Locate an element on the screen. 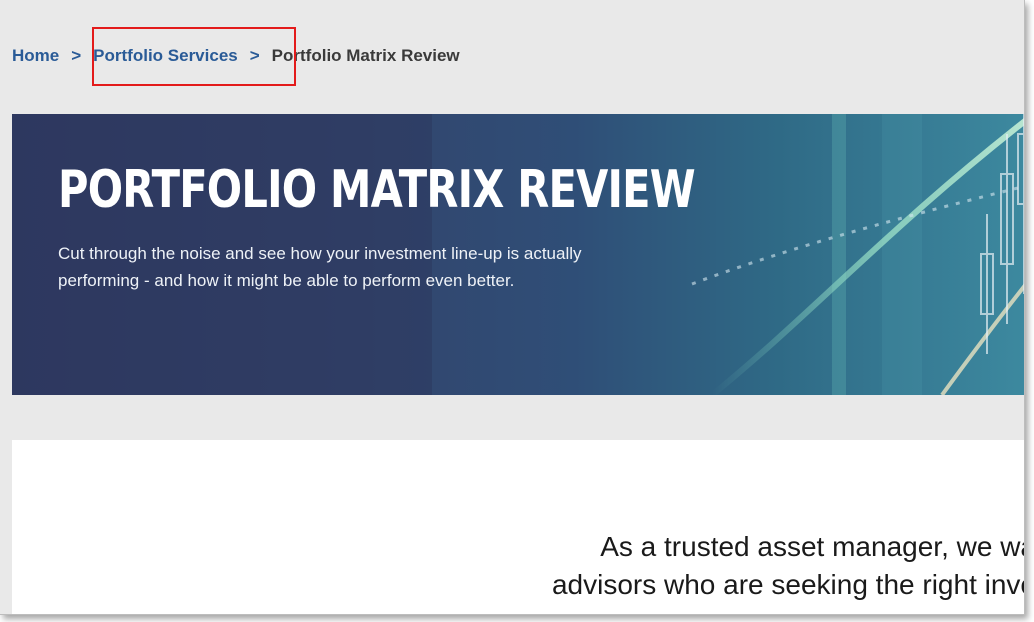  intro-text-line: As a trusted asset manager, we wa is located at coordinates (812, 546).